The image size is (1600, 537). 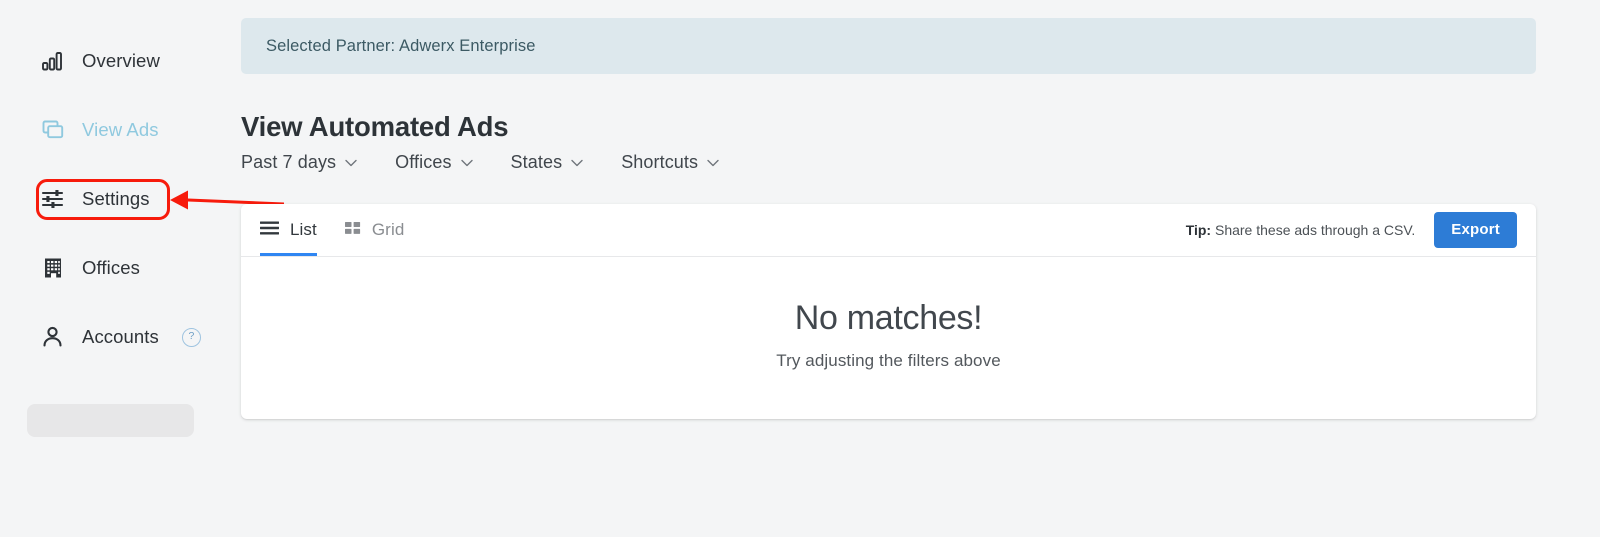 What do you see at coordinates (53, 337) in the screenshot?
I see `person-icon` at bounding box center [53, 337].